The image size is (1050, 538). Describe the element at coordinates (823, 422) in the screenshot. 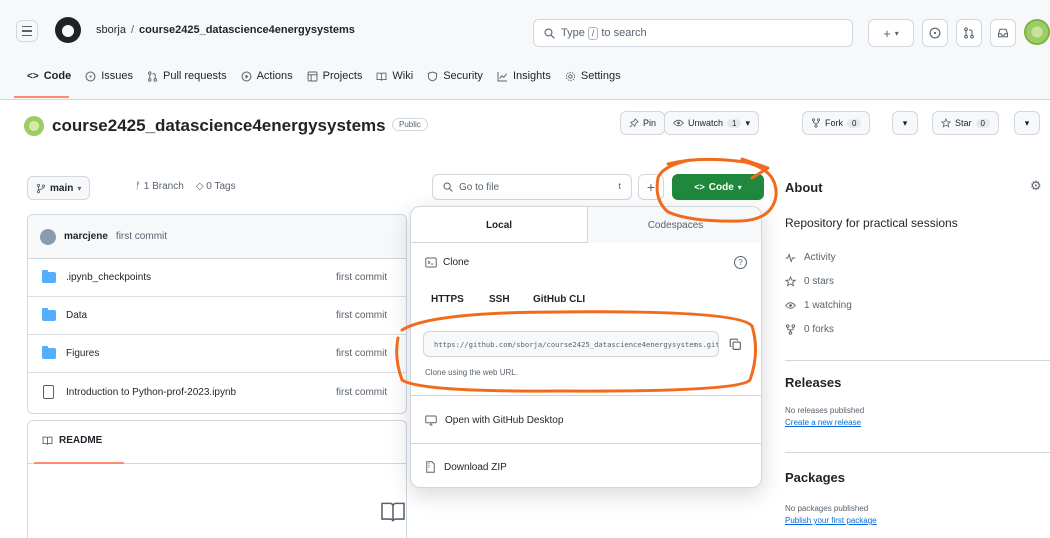

I see `create-release-link: Create a new release` at that location.